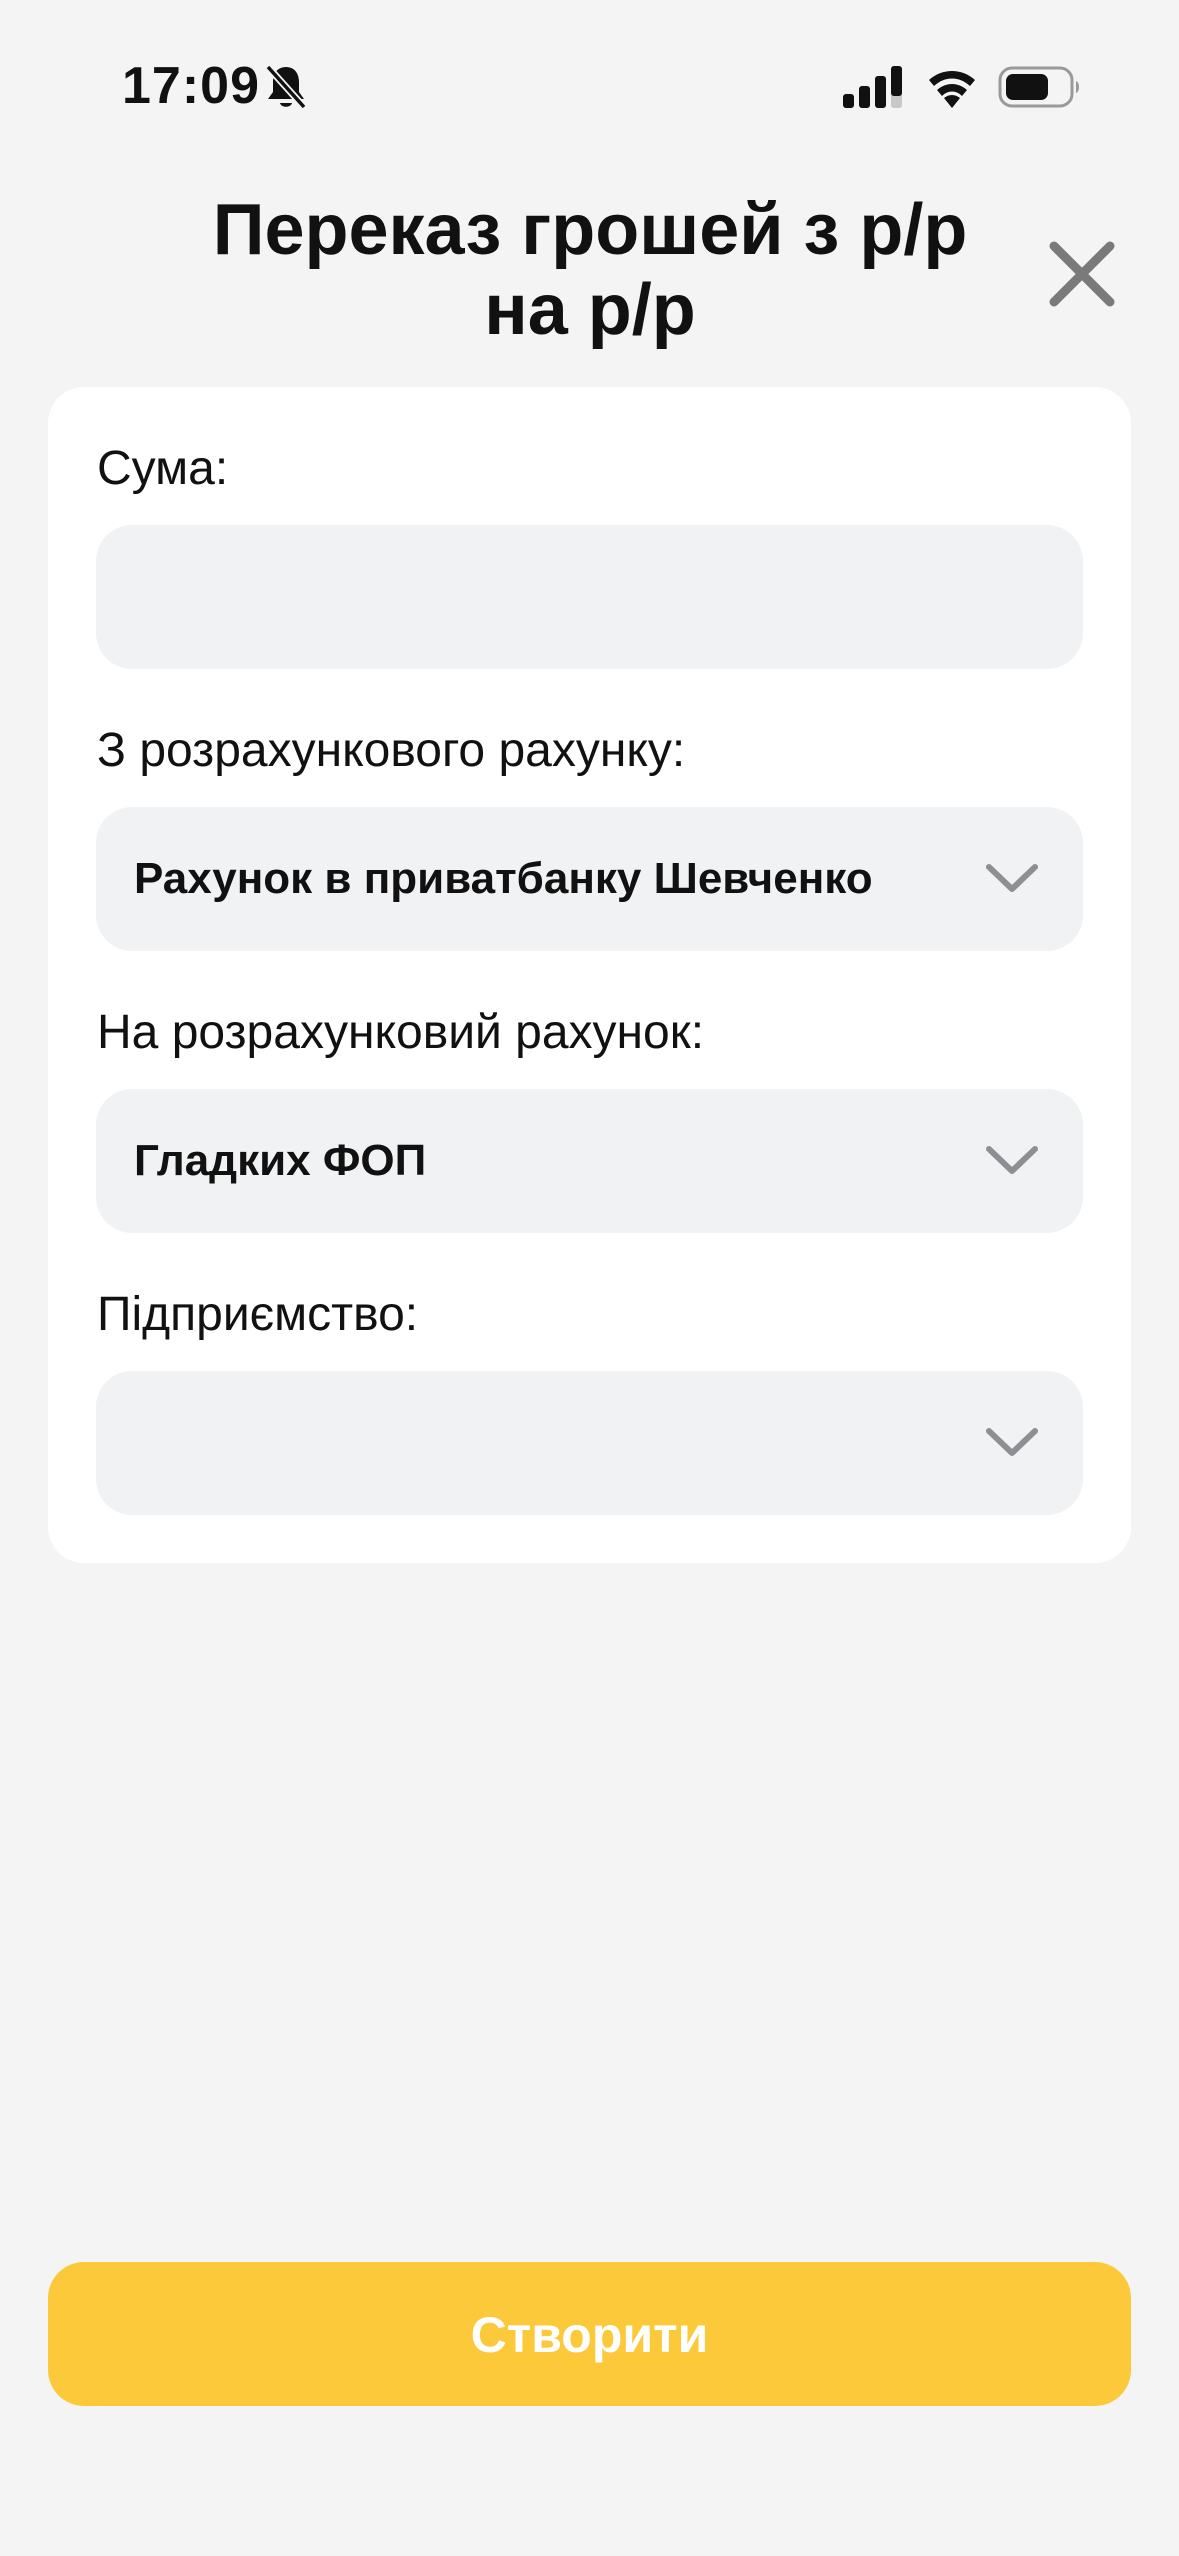 The image size is (1179, 2556). Describe the element at coordinates (280, 1160) in the screenshot. I see `to-account-selected-value: Гладких ФОП` at that location.